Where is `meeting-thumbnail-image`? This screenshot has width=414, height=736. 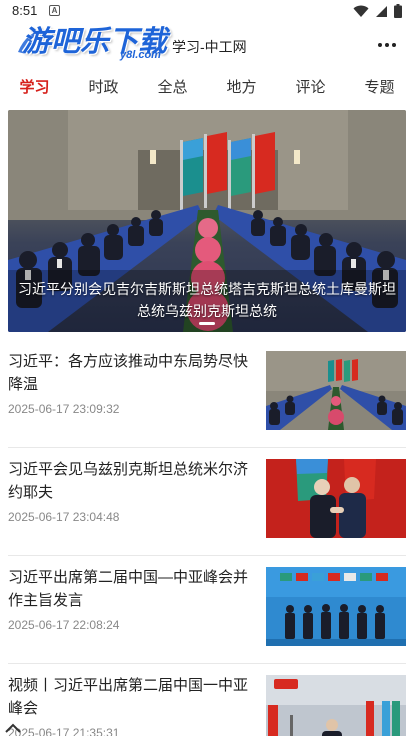
meeting-thumbnail-image is located at coordinates (336, 390).